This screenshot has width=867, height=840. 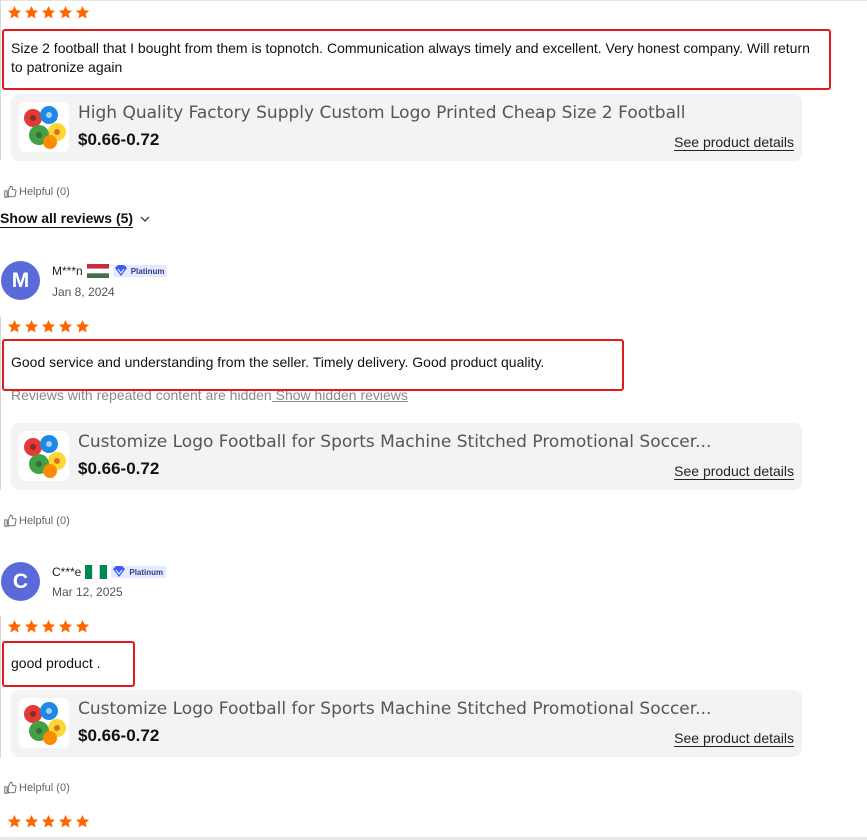 I want to click on review-date: Jan 8, 2024, so click(x=83, y=292).